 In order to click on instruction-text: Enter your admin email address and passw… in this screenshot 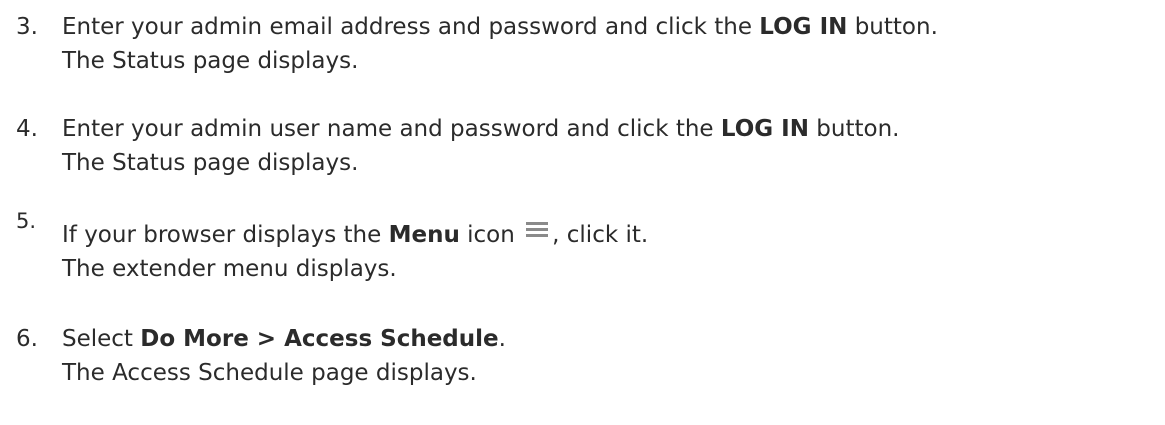, I will do `click(411, 27)`.